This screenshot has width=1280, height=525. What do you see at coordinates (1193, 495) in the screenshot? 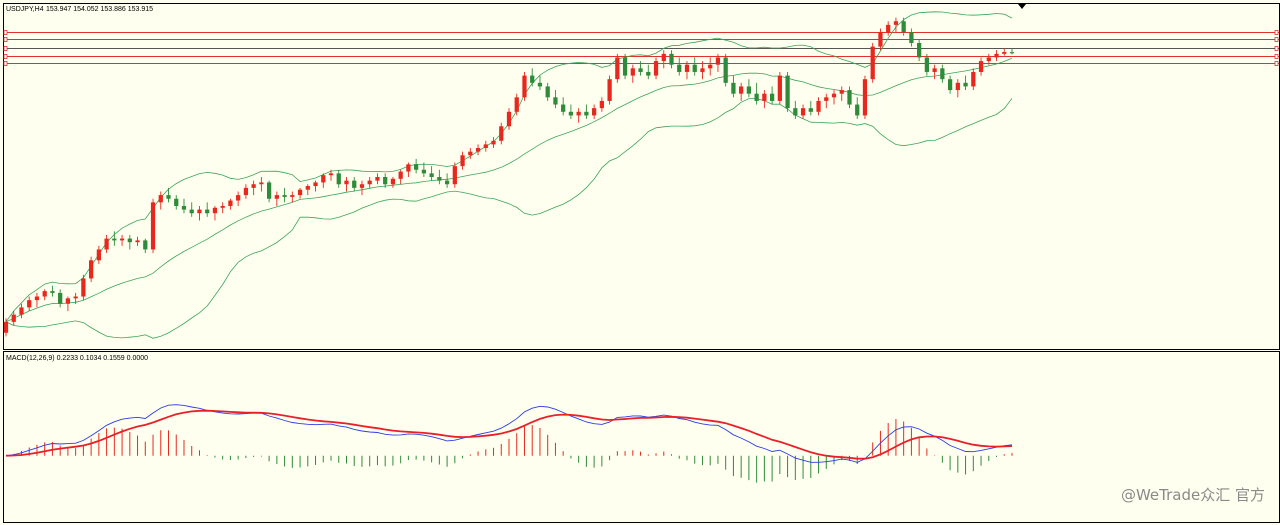
I see `watermark: @WeTrade众汇 官方` at bounding box center [1193, 495].